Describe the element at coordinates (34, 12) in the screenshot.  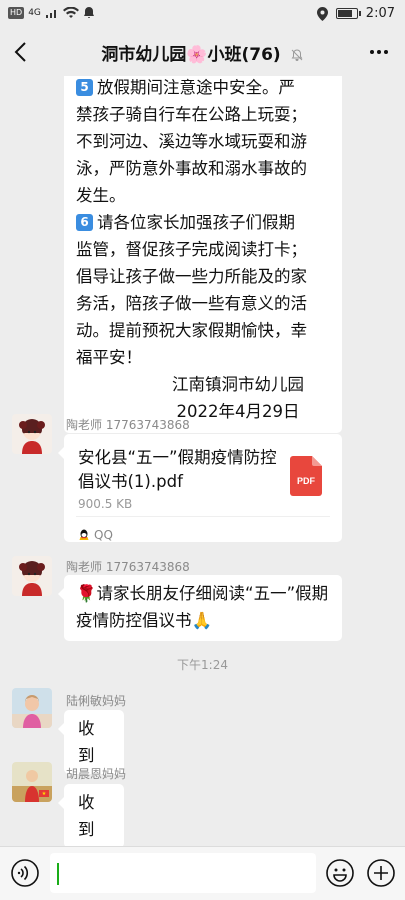
I see `signal-label: 4G` at that location.